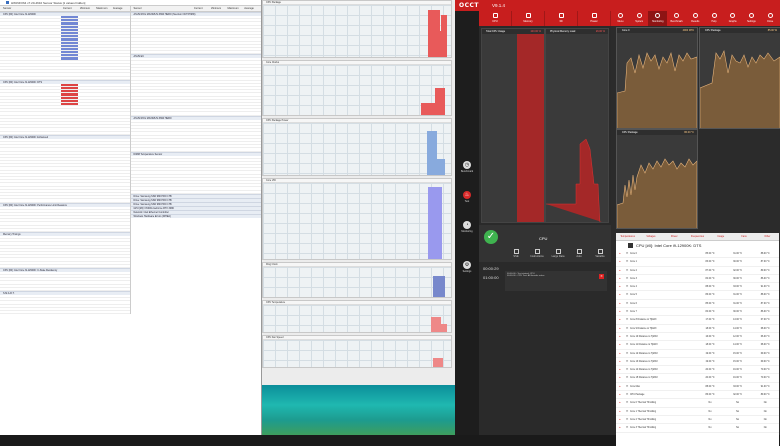  I want to click on sensor-table-row: ● ☐ Core 0 Thermal Throttling No No No, so click(697, 403).